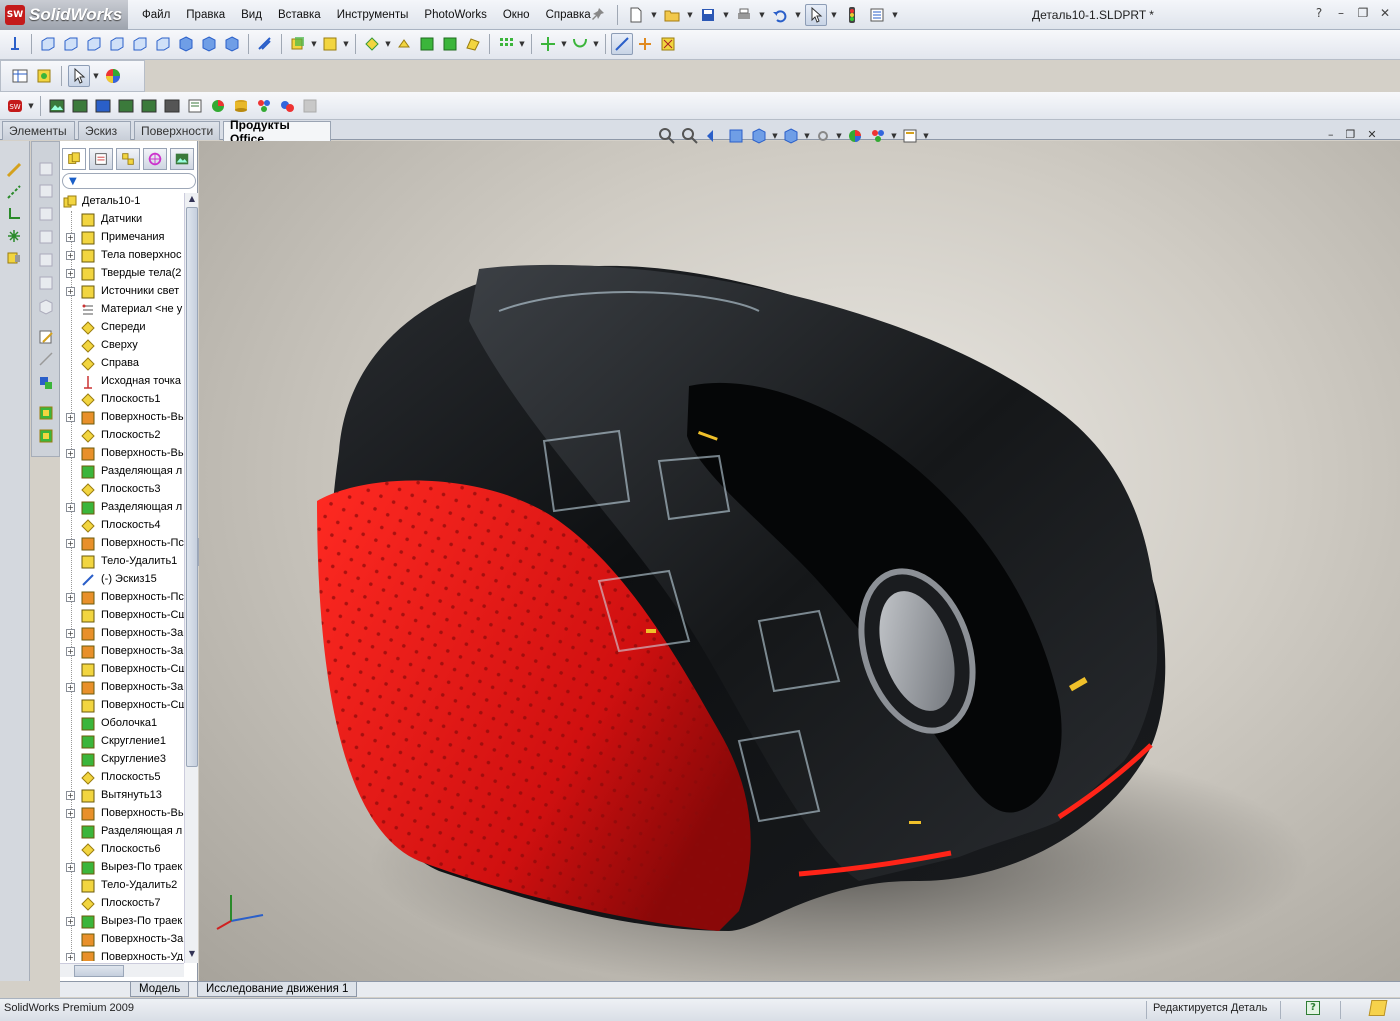 Image resolution: width=1400 pixels, height=1021 pixels. Describe the element at coordinates (209, 44) in the screenshot. I see `trimetric-view-icon` at that location.